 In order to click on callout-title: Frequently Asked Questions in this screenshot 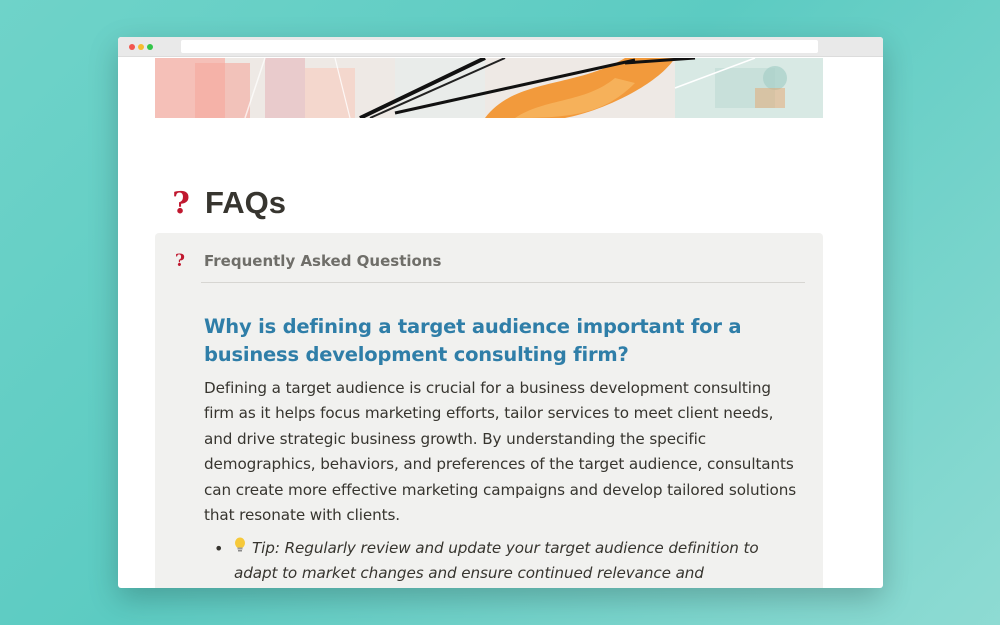, I will do `click(323, 261)`.